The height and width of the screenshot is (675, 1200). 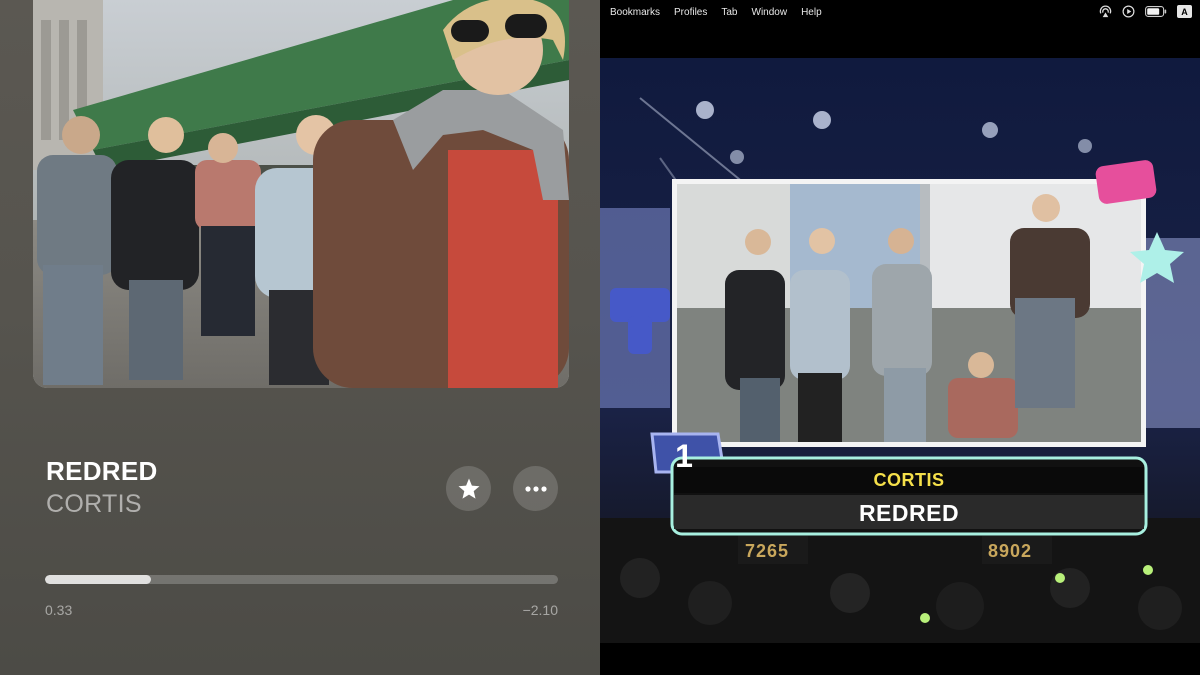 What do you see at coordinates (811, 12) in the screenshot?
I see `menu-help: Help` at bounding box center [811, 12].